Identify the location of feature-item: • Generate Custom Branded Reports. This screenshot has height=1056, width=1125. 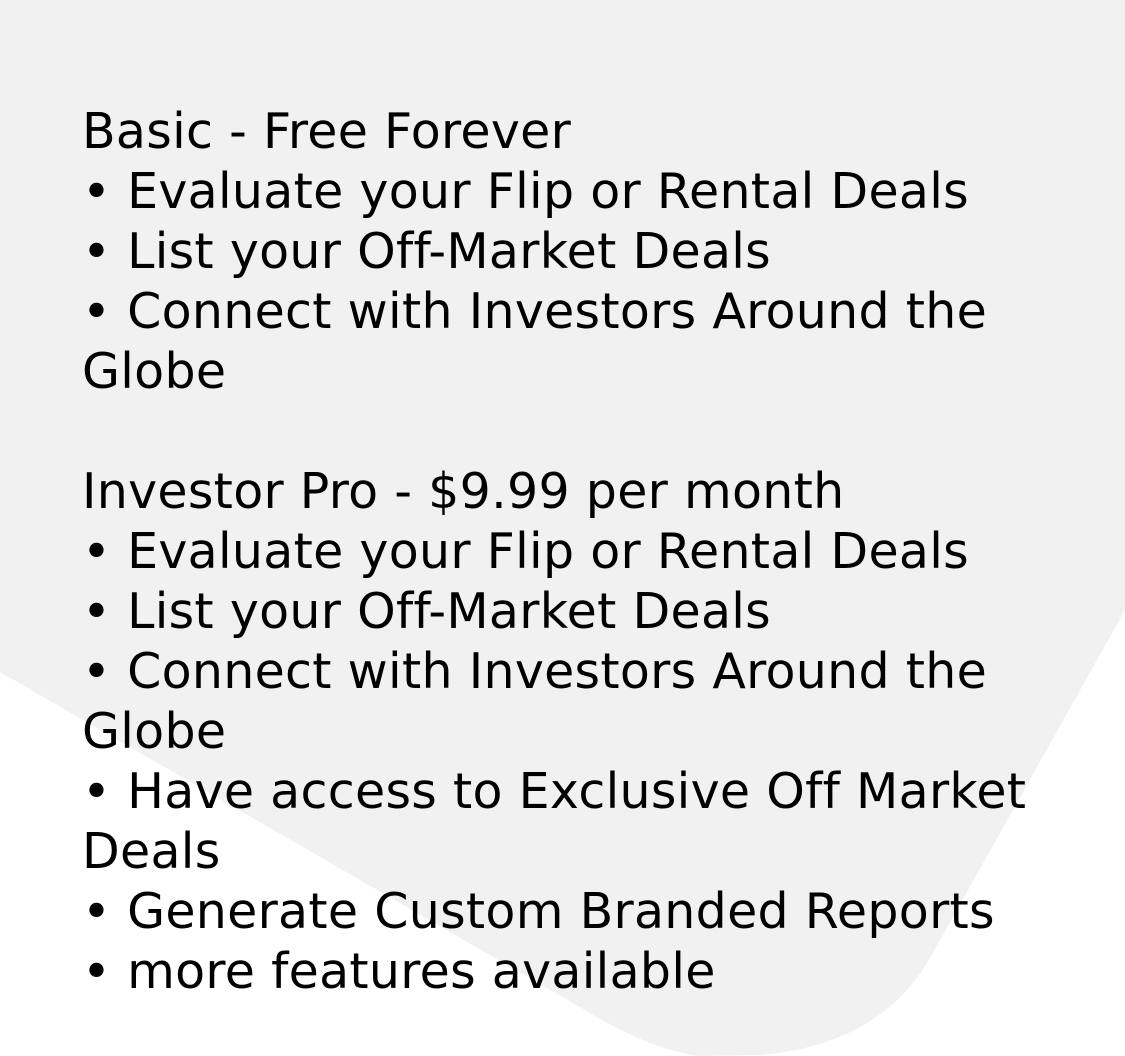
(562, 912).